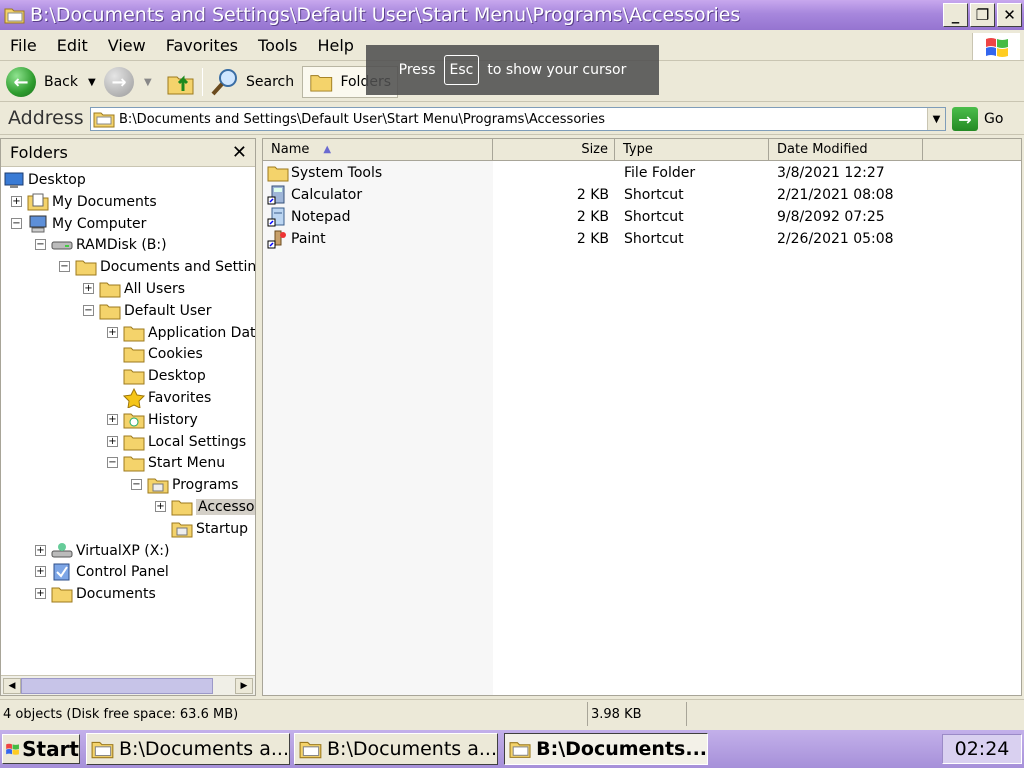  I want to click on tree-item: Application Data, so click(189, 333).